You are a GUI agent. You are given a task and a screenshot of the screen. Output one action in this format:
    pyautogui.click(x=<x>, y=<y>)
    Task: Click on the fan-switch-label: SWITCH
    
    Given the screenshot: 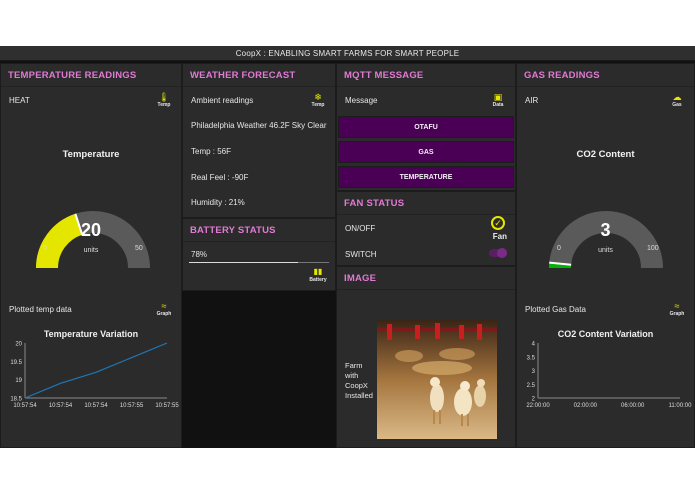 What is the action you would take?
    pyautogui.click(x=361, y=254)
    